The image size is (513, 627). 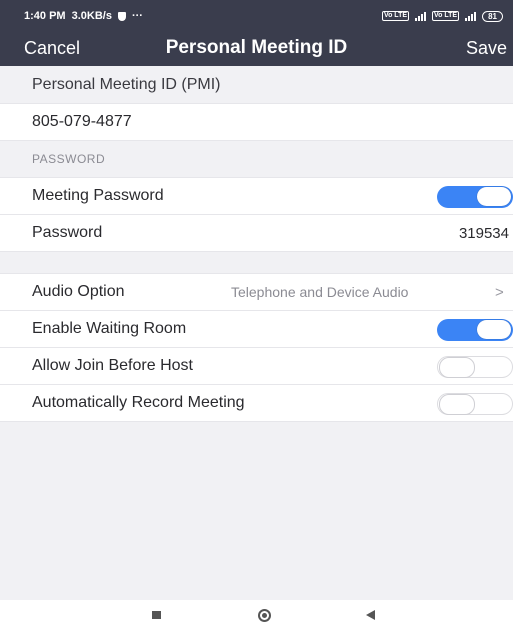 I want to click on status-more-dots: ···, so click(x=137, y=16).